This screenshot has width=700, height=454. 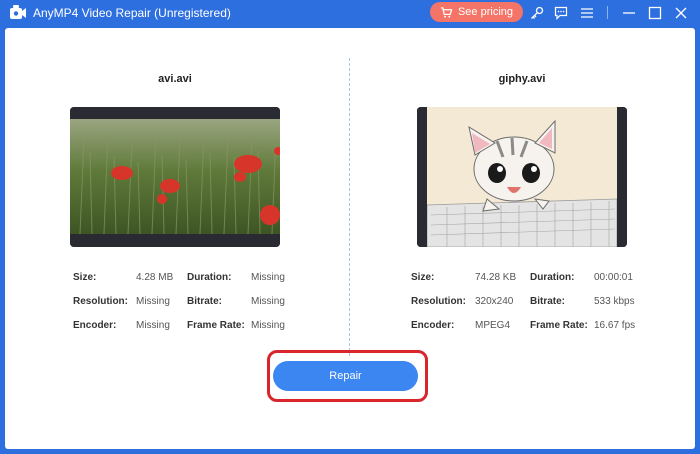 What do you see at coordinates (522, 79) in the screenshot?
I see `right-file-name: giphy.avi` at bounding box center [522, 79].